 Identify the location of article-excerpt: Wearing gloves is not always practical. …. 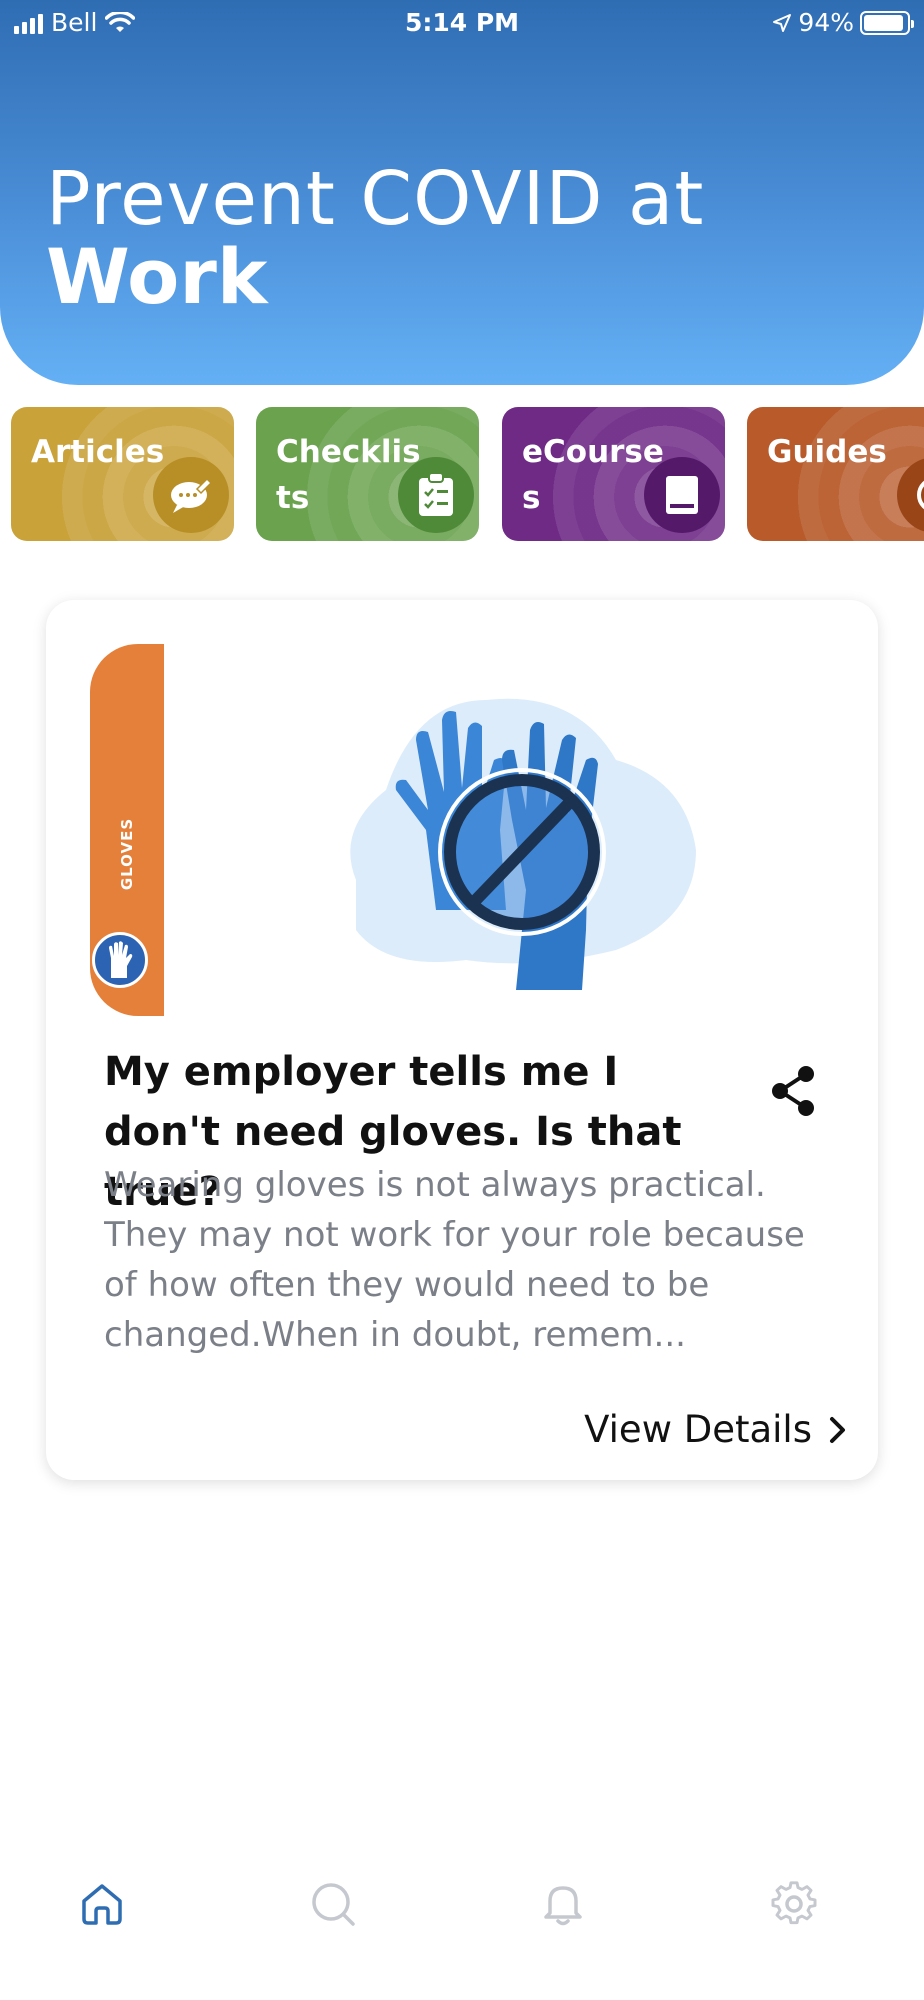
(454, 1260).